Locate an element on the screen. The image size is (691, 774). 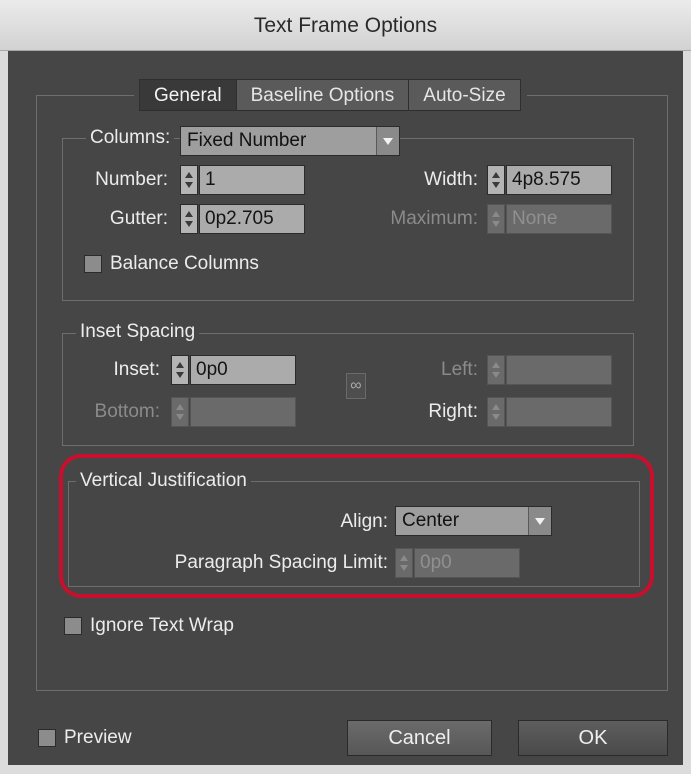
right-label: Right: is located at coordinates (453, 411).